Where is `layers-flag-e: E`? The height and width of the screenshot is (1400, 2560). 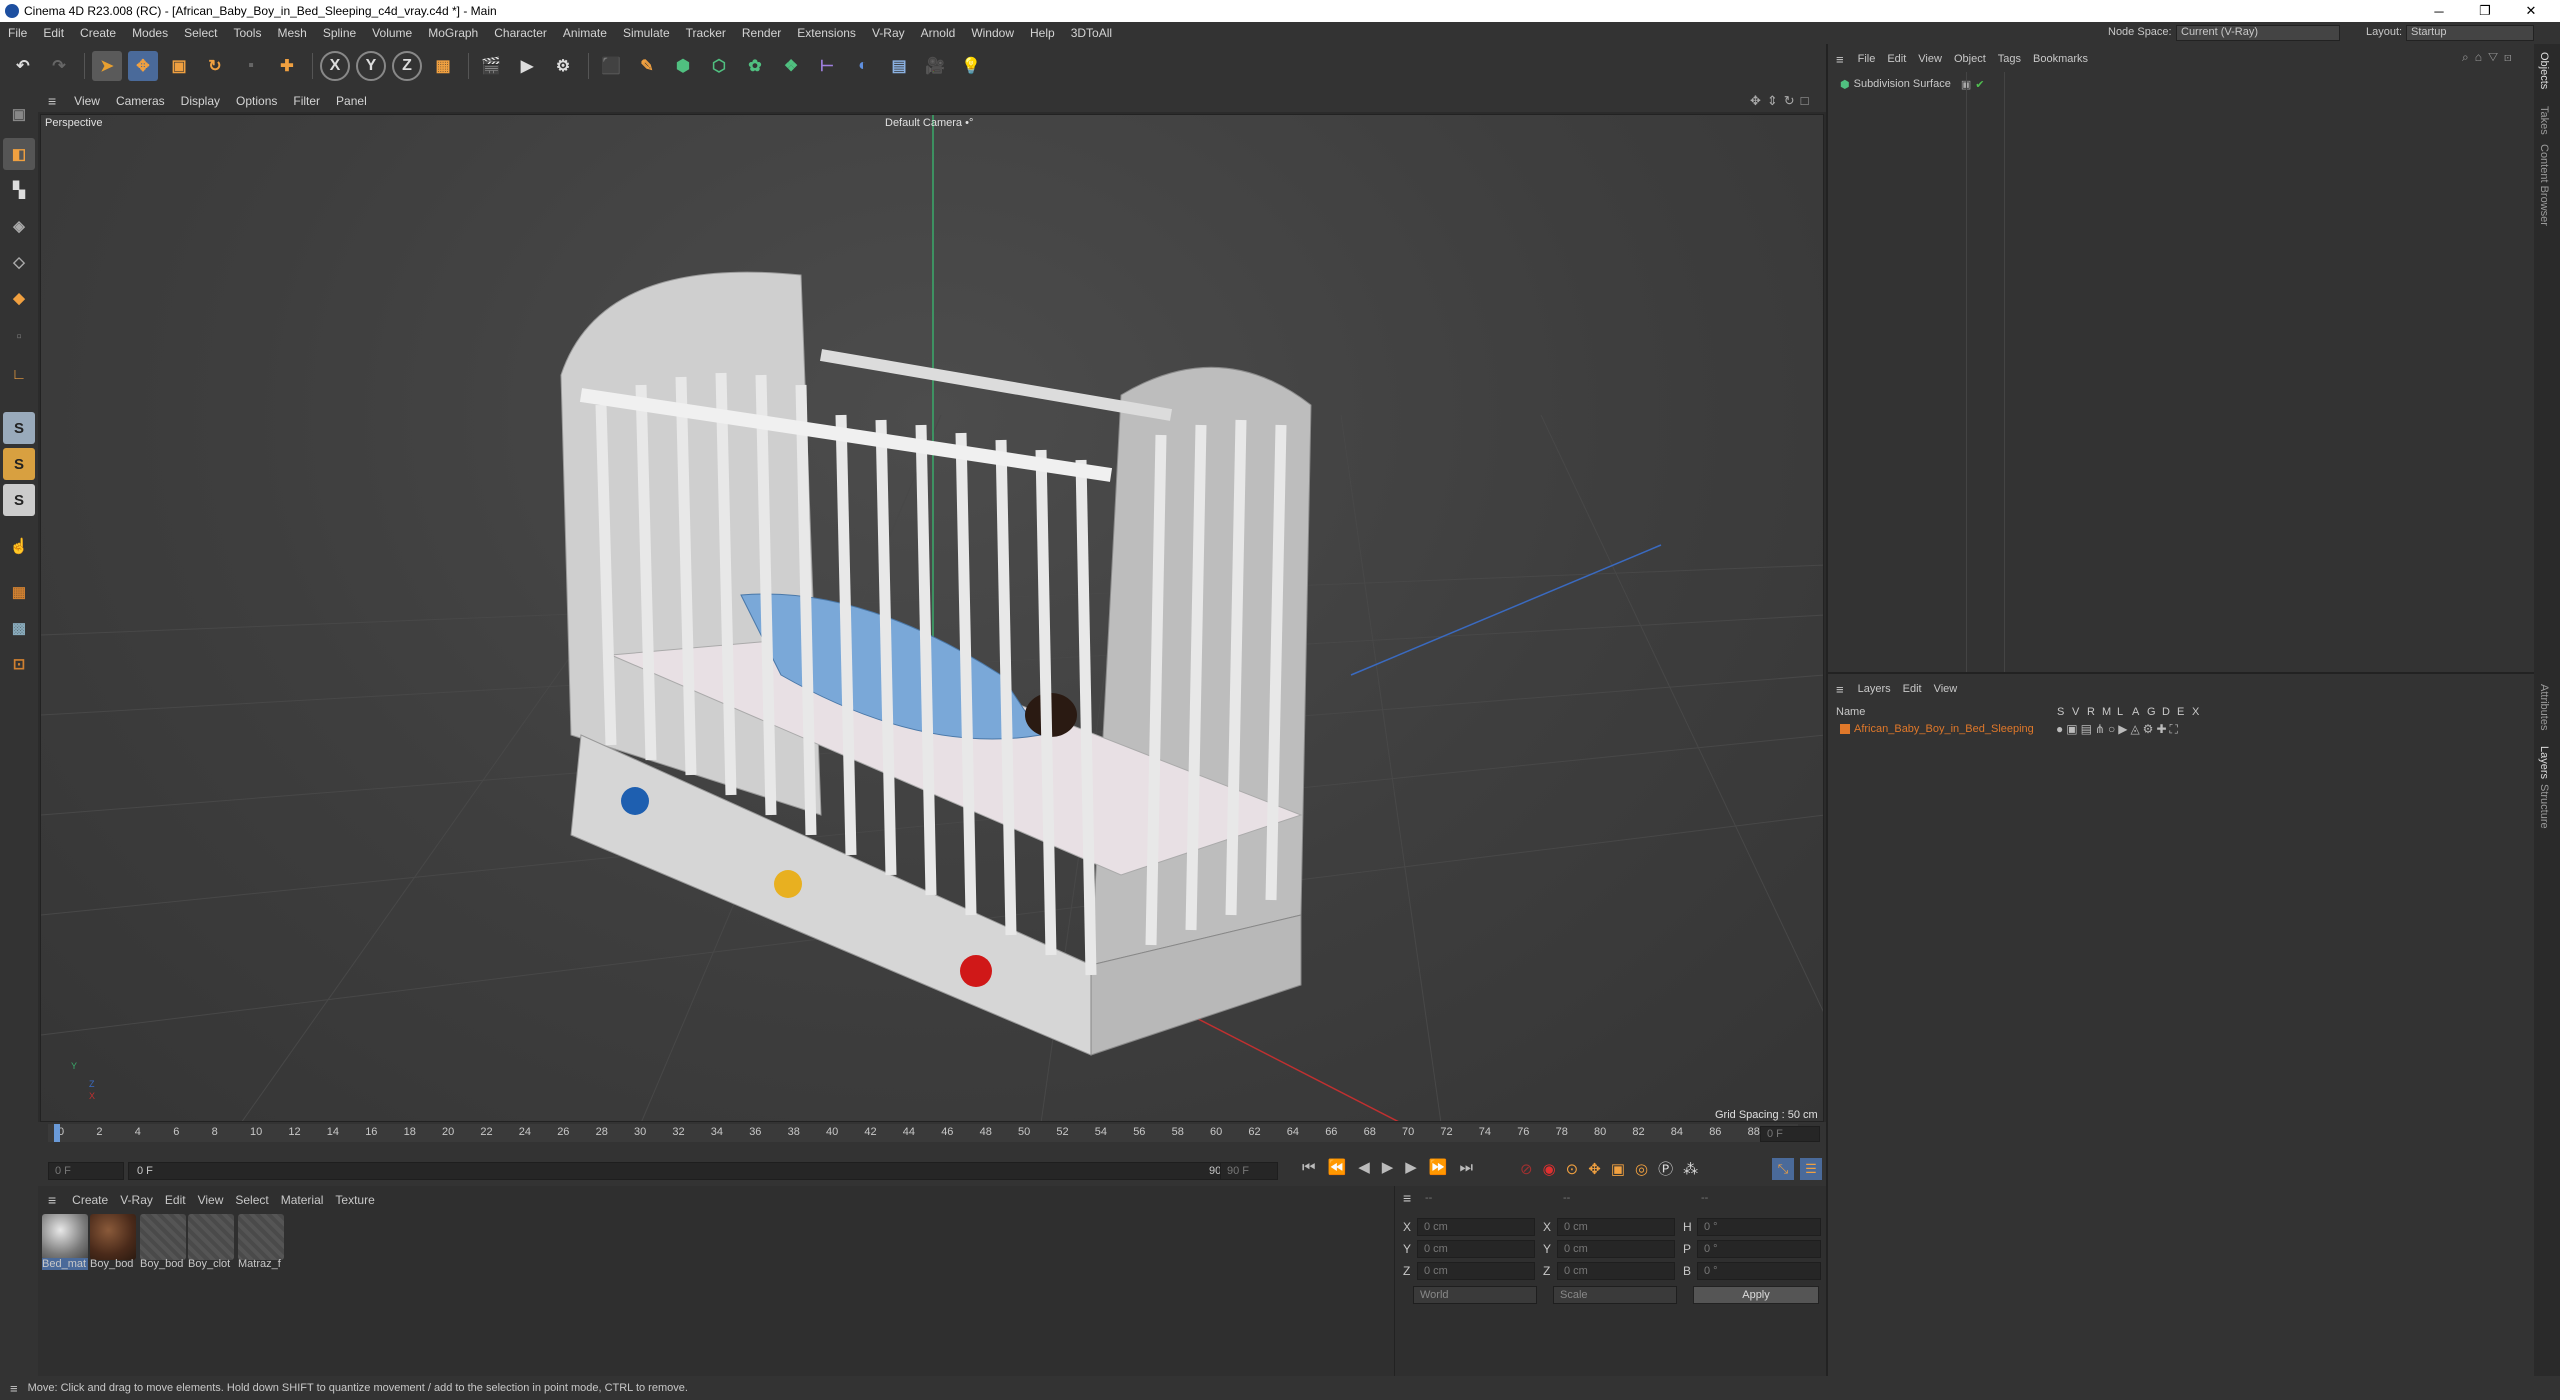
layers-flag-e: E is located at coordinates (2180, 712).